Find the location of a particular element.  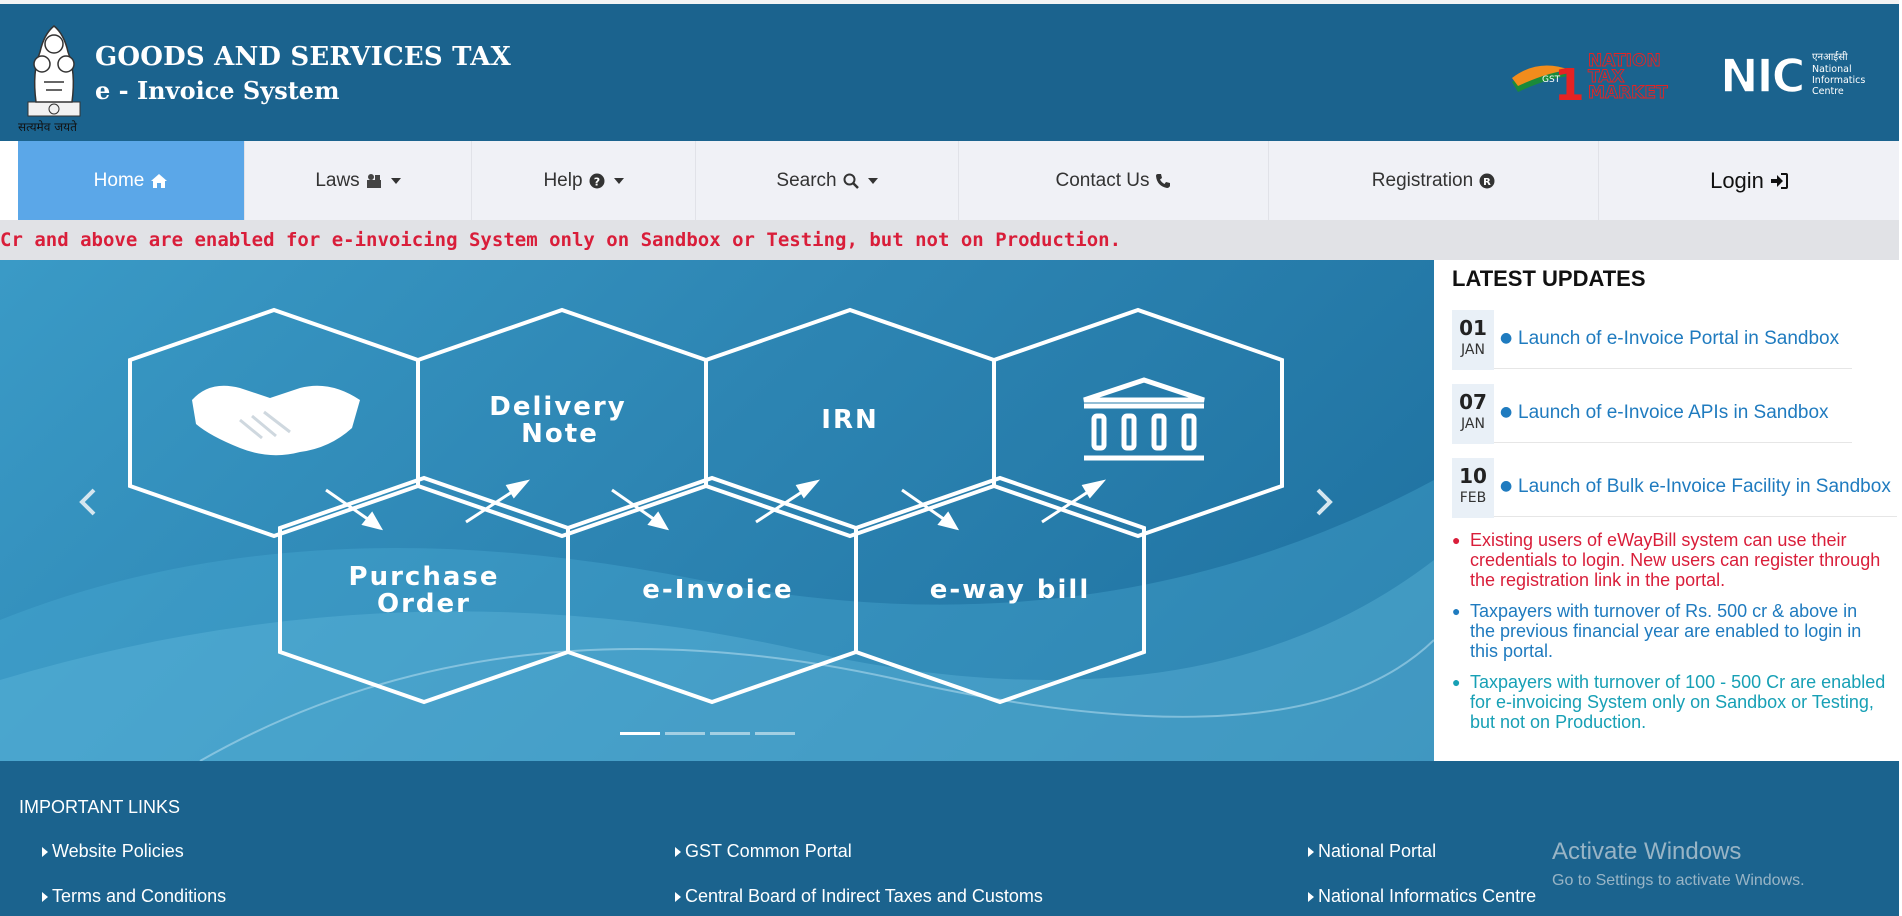

footer-link-national-portal: National Portal is located at coordinates (1372, 851).